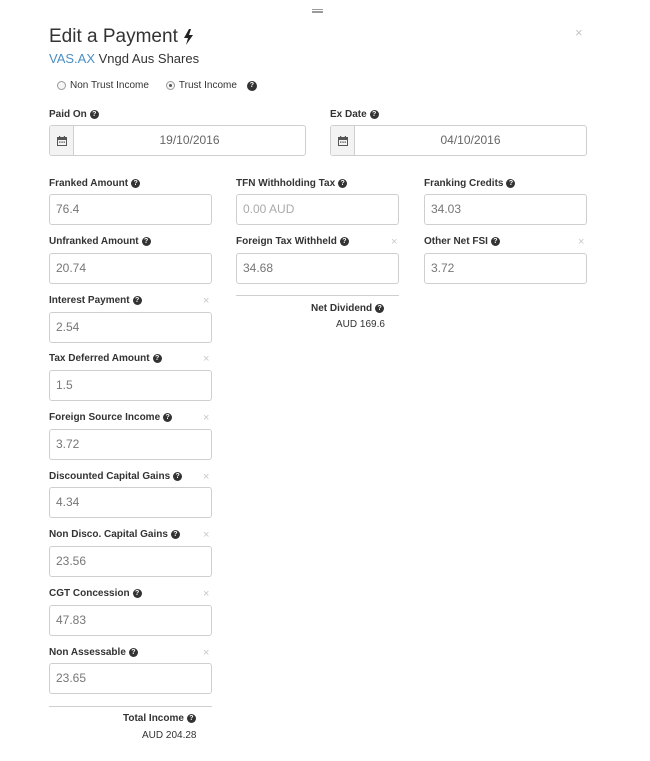 This screenshot has width=650, height=761. What do you see at coordinates (317, 209) in the screenshot?
I see `tfn-withholding-input: 0.00 AUD` at bounding box center [317, 209].